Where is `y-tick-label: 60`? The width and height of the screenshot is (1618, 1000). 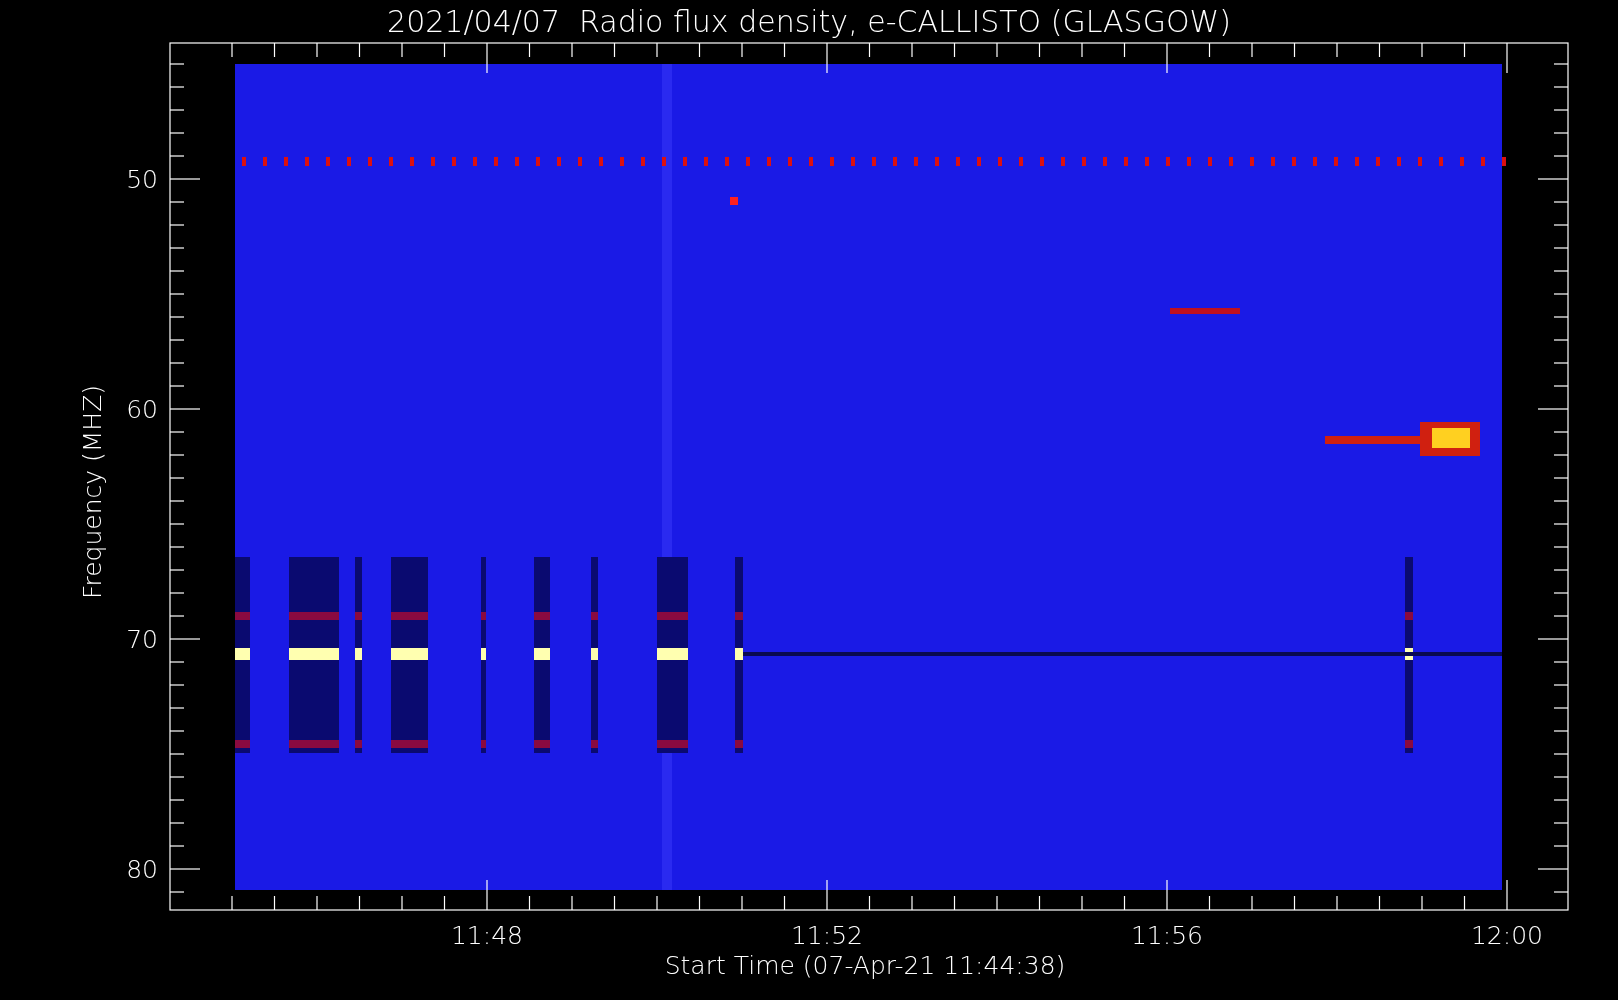 y-tick-label: 60 is located at coordinates (142, 409).